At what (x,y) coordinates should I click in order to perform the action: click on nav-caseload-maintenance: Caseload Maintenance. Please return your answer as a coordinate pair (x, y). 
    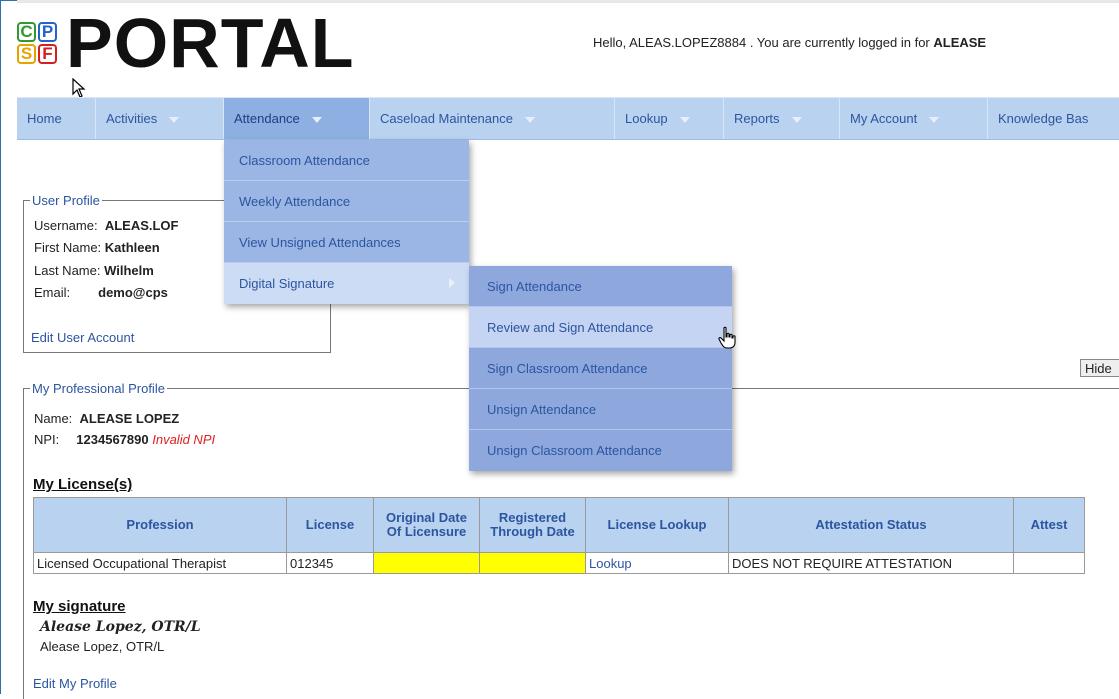
    Looking at the image, I should click on (492, 118).